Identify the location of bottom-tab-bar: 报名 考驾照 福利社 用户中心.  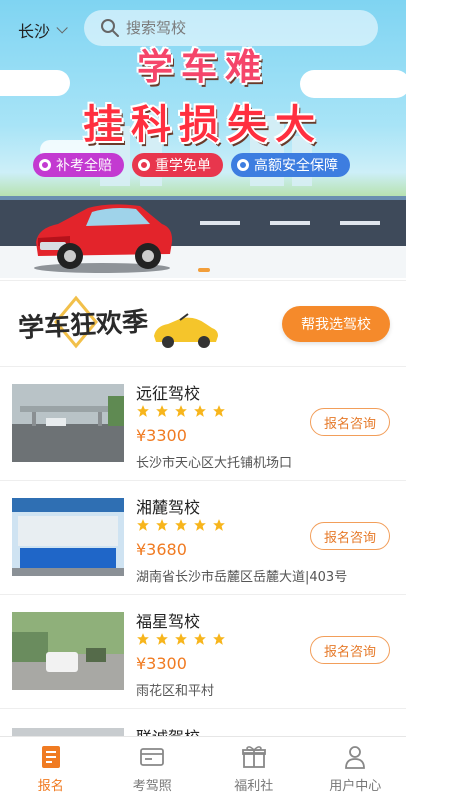
(203, 768).